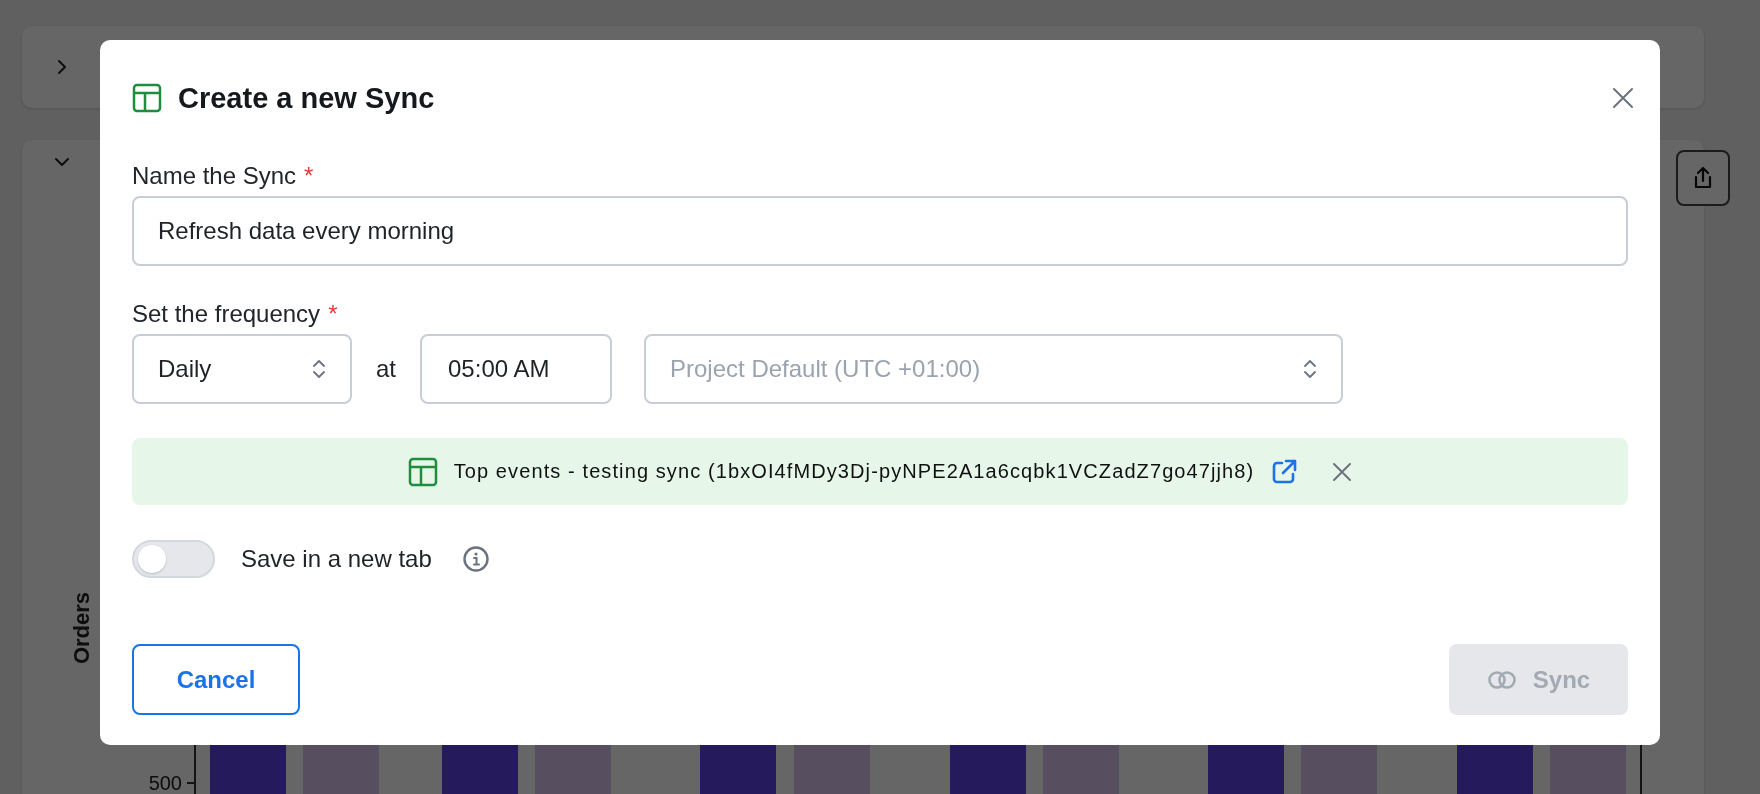  What do you see at coordinates (1284, 471) in the screenshot?
I see `external-link-icon` at bounding box center [1284, 471].